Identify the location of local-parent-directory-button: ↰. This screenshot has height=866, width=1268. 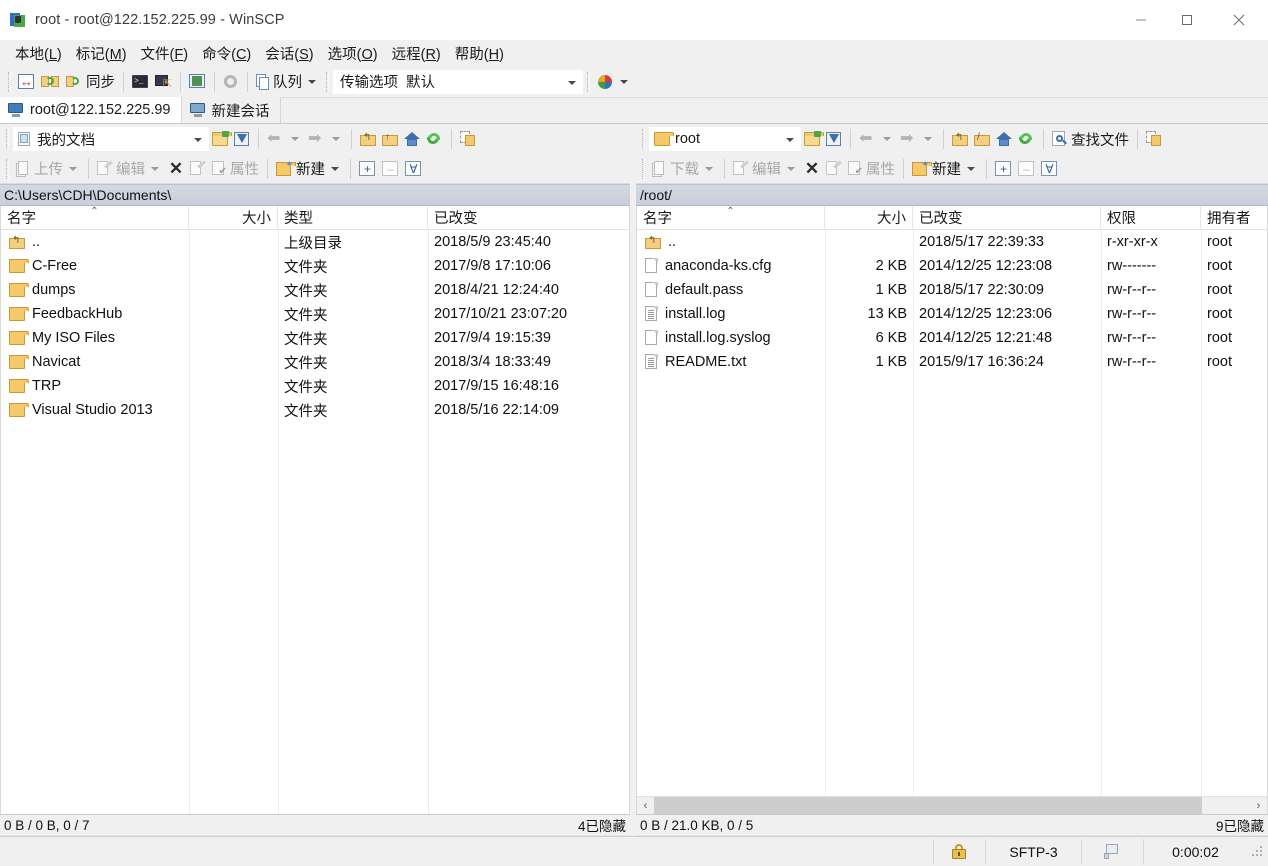
(368, 139).